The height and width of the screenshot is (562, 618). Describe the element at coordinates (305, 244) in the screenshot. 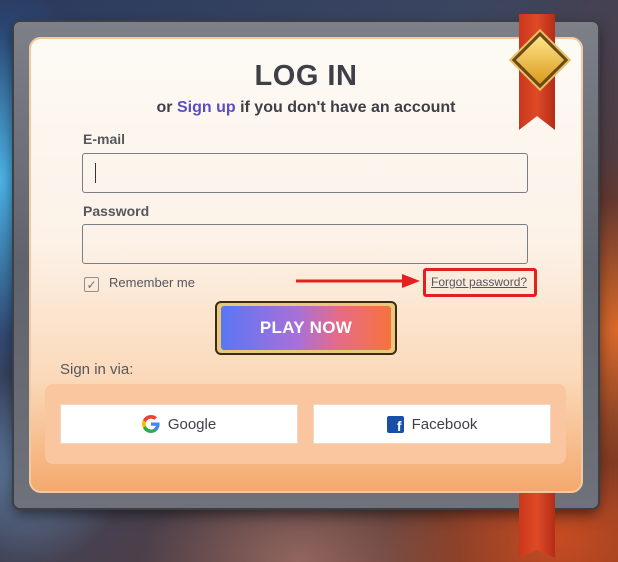

I see `password-field` at that location.